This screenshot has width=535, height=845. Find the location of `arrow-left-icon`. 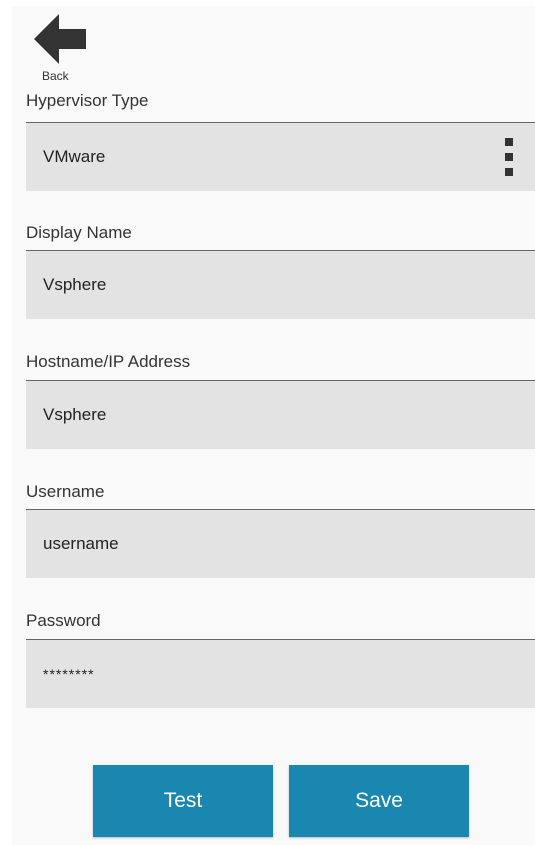

arrow-left-icon is located at coordinates (60, 39).